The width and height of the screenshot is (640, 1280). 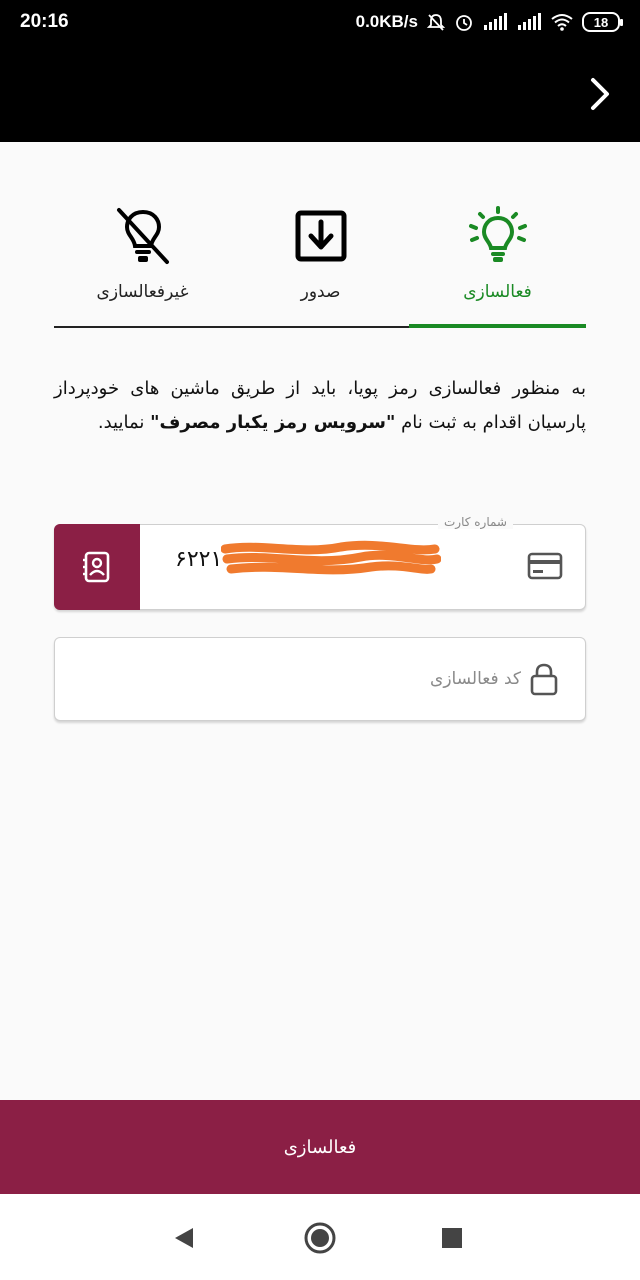 I want to click on download-box-icon, so click(x=321, y=236).